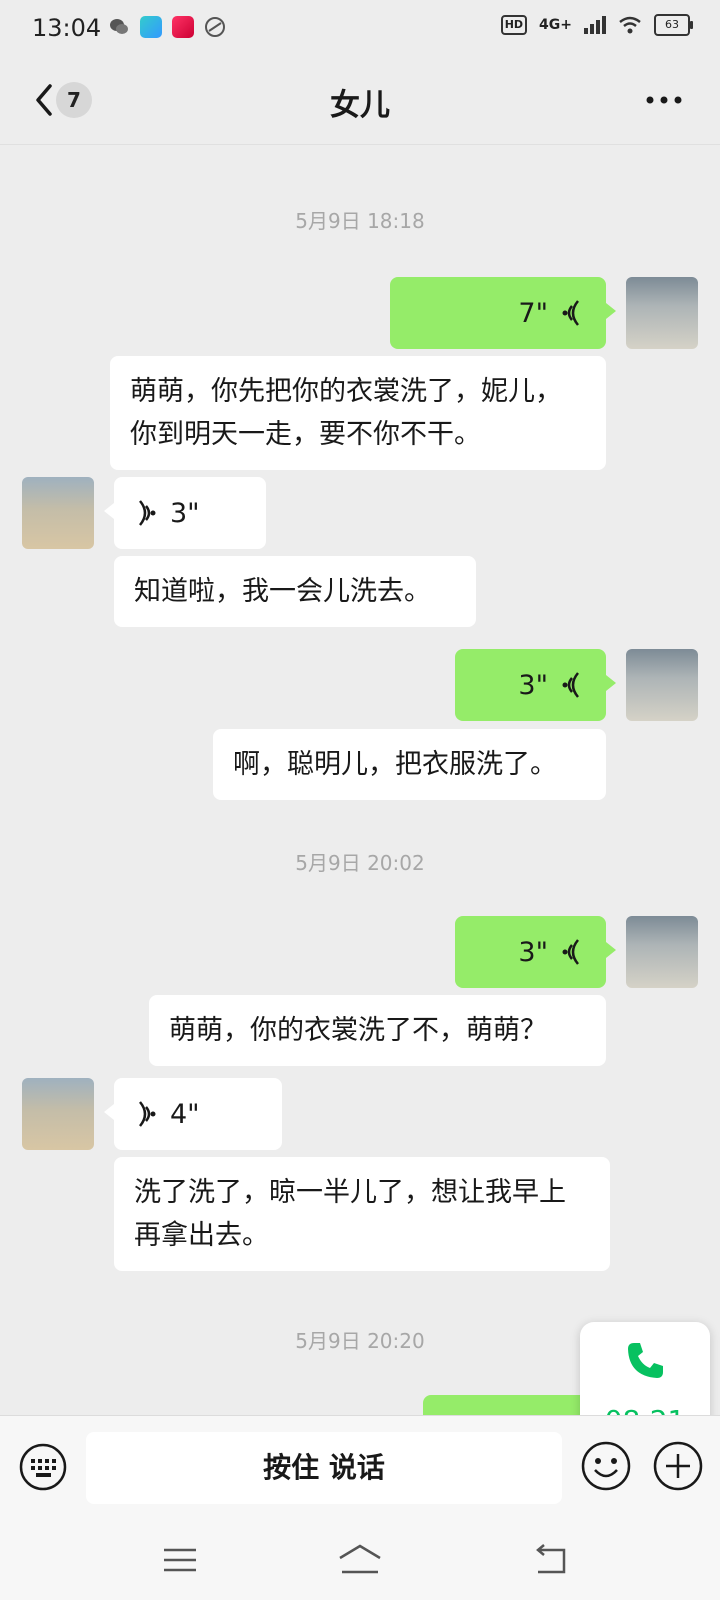 Image resolution: width=720 pixels, height=1600 pixels. What do you see at coordinates (362, 1214) in the screenshot?
I see `voice-transcript: 洗了洗了，晾一半儿了，想让我早上再拿出去。` at bounding box center [362, 1214].